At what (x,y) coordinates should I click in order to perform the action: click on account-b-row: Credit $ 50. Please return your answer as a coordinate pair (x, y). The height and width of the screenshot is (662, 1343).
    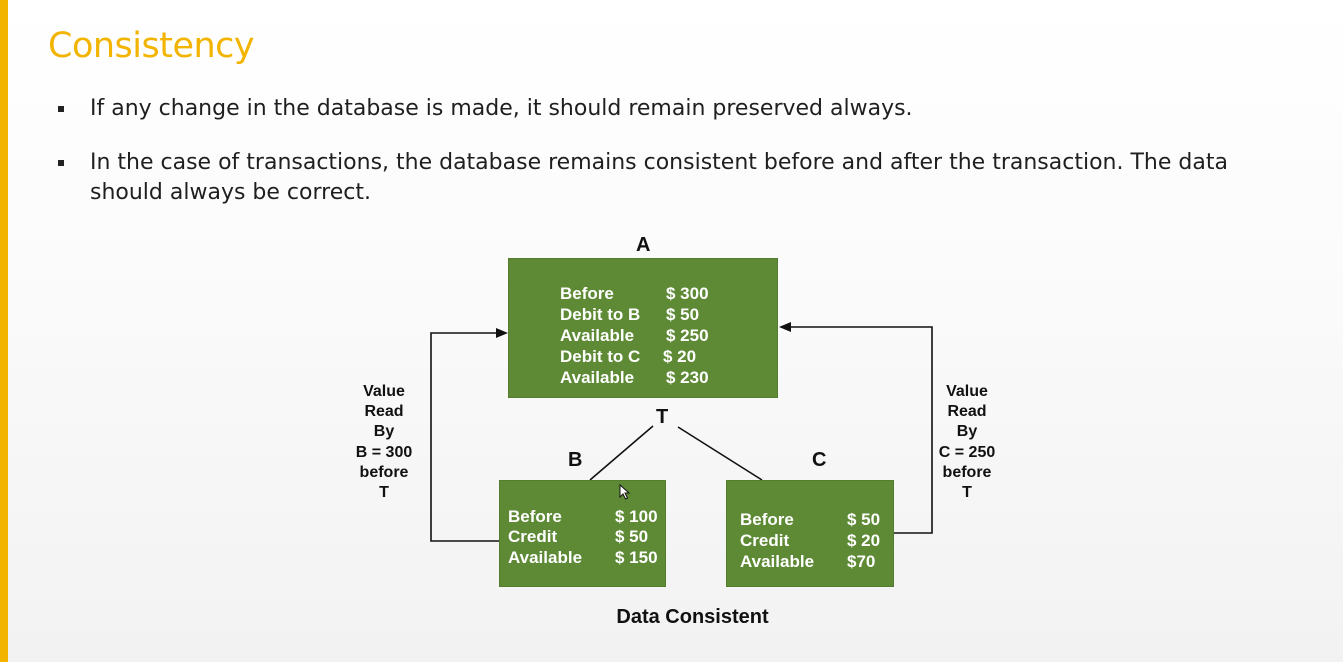
    Looking at the image, I should click on (582, 537).